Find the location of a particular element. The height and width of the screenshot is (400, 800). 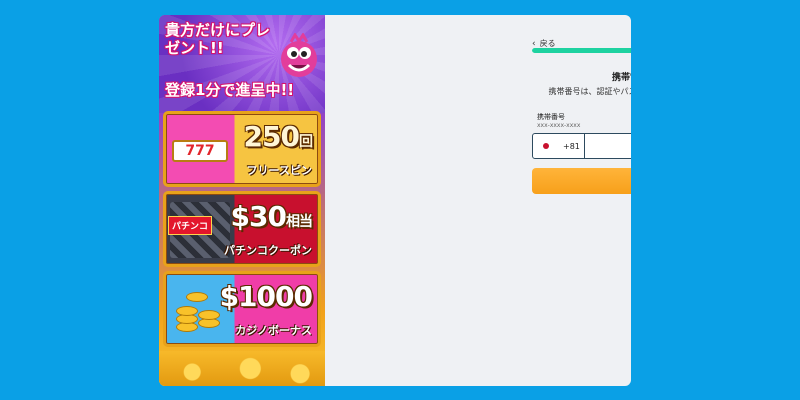

country-code: +81 is located at coordinates (571, 146).